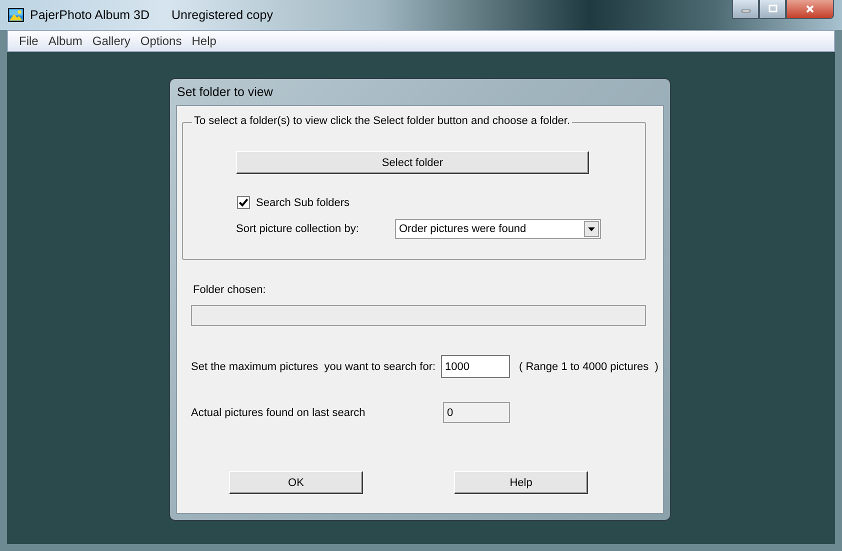 This screenshot has height=551, width=842. Describe the element at coordinates (225, 92) in the screenshot. I see `dialog-title: Set folder to view` at that location.